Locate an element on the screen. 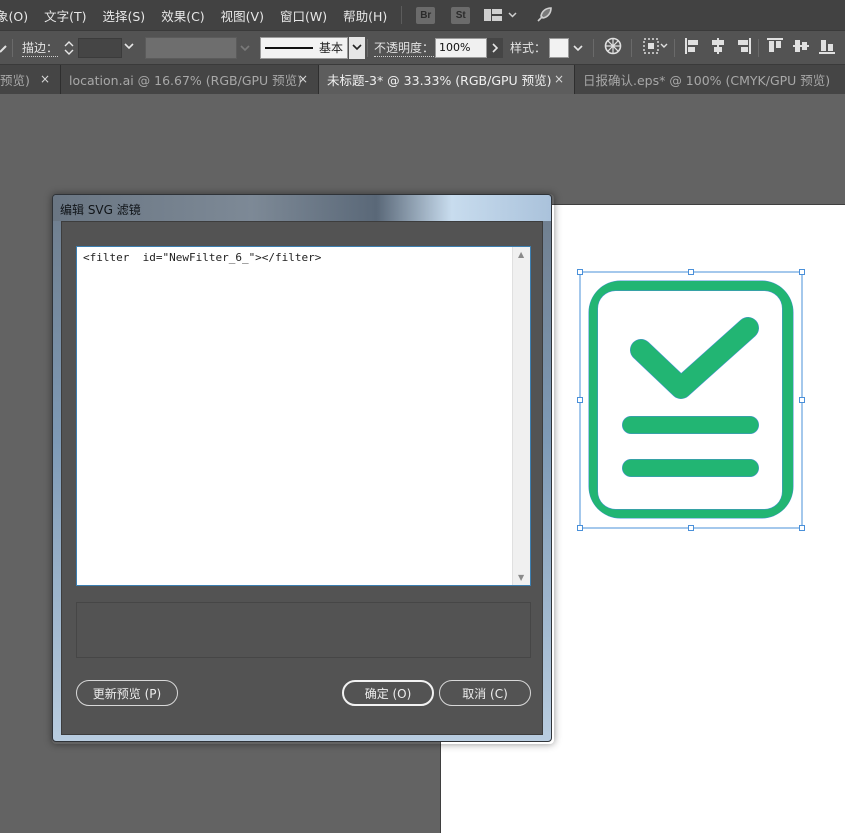 The image size is (845, 833). checklist-icon is located at coordinates (691, 399).